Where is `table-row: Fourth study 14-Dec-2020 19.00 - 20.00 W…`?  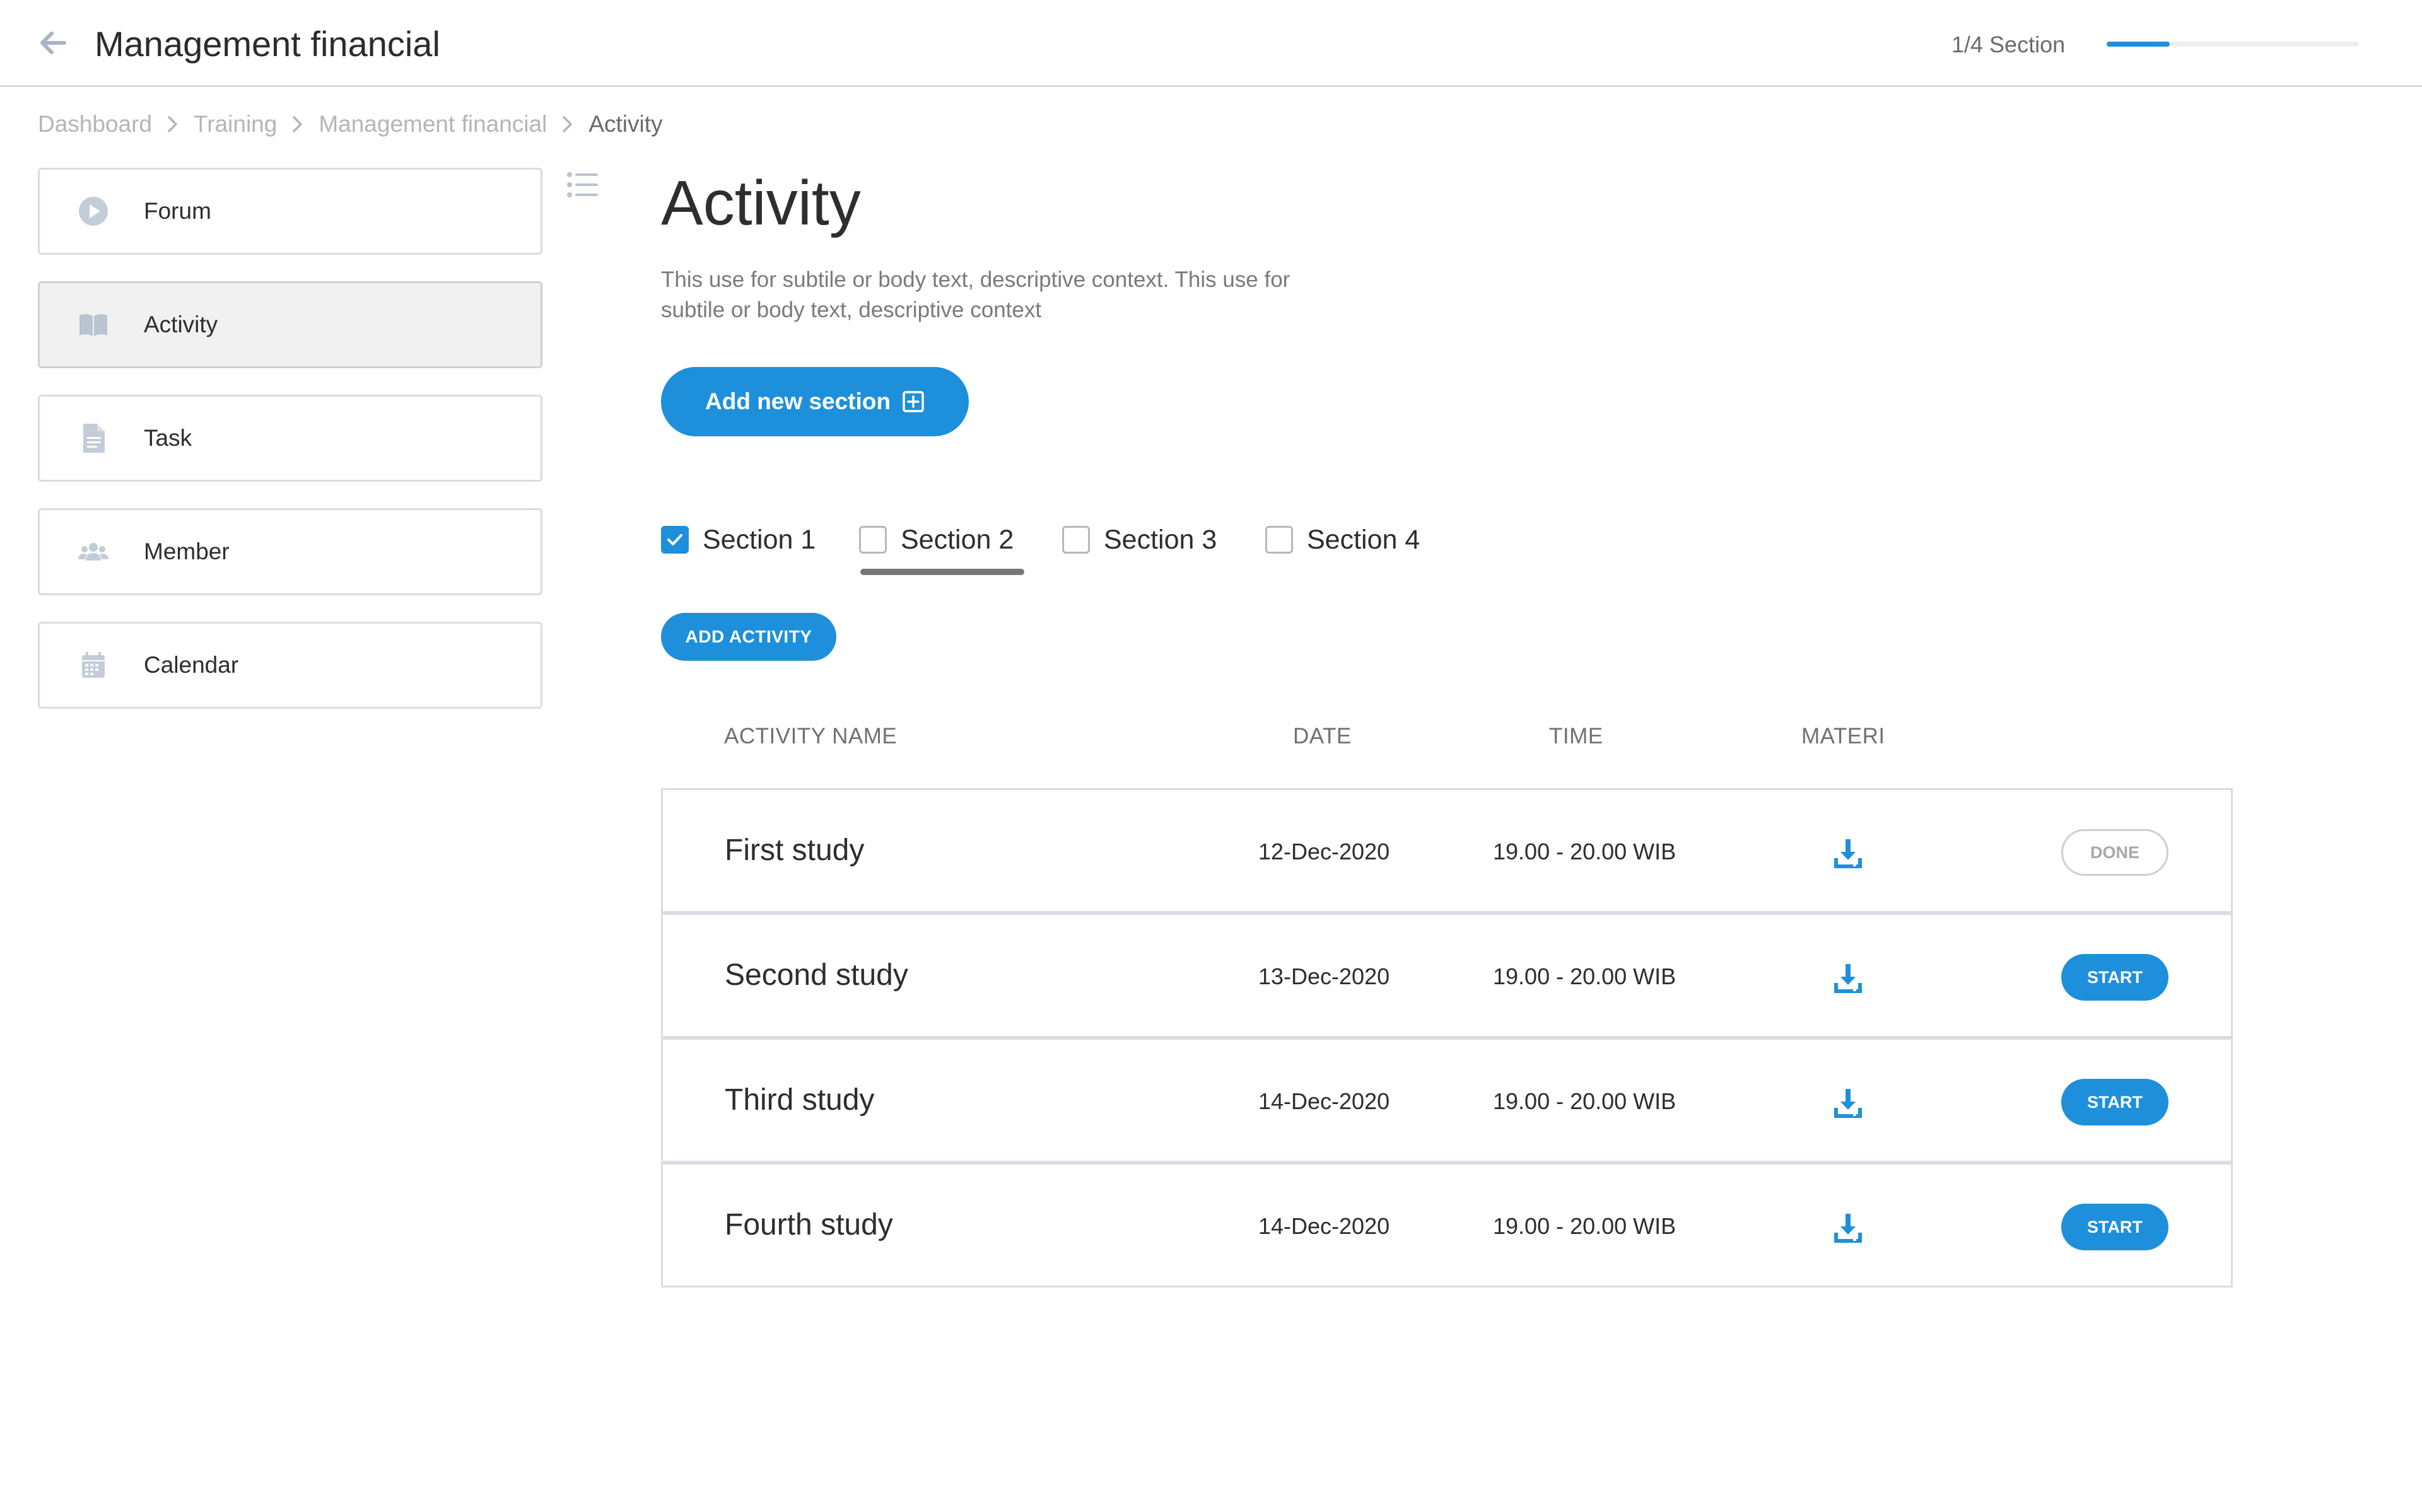 table-row: Fourth study 14-Dec-2020 19.00 - 20.00 W… is located at coordinates (1447, 1226).